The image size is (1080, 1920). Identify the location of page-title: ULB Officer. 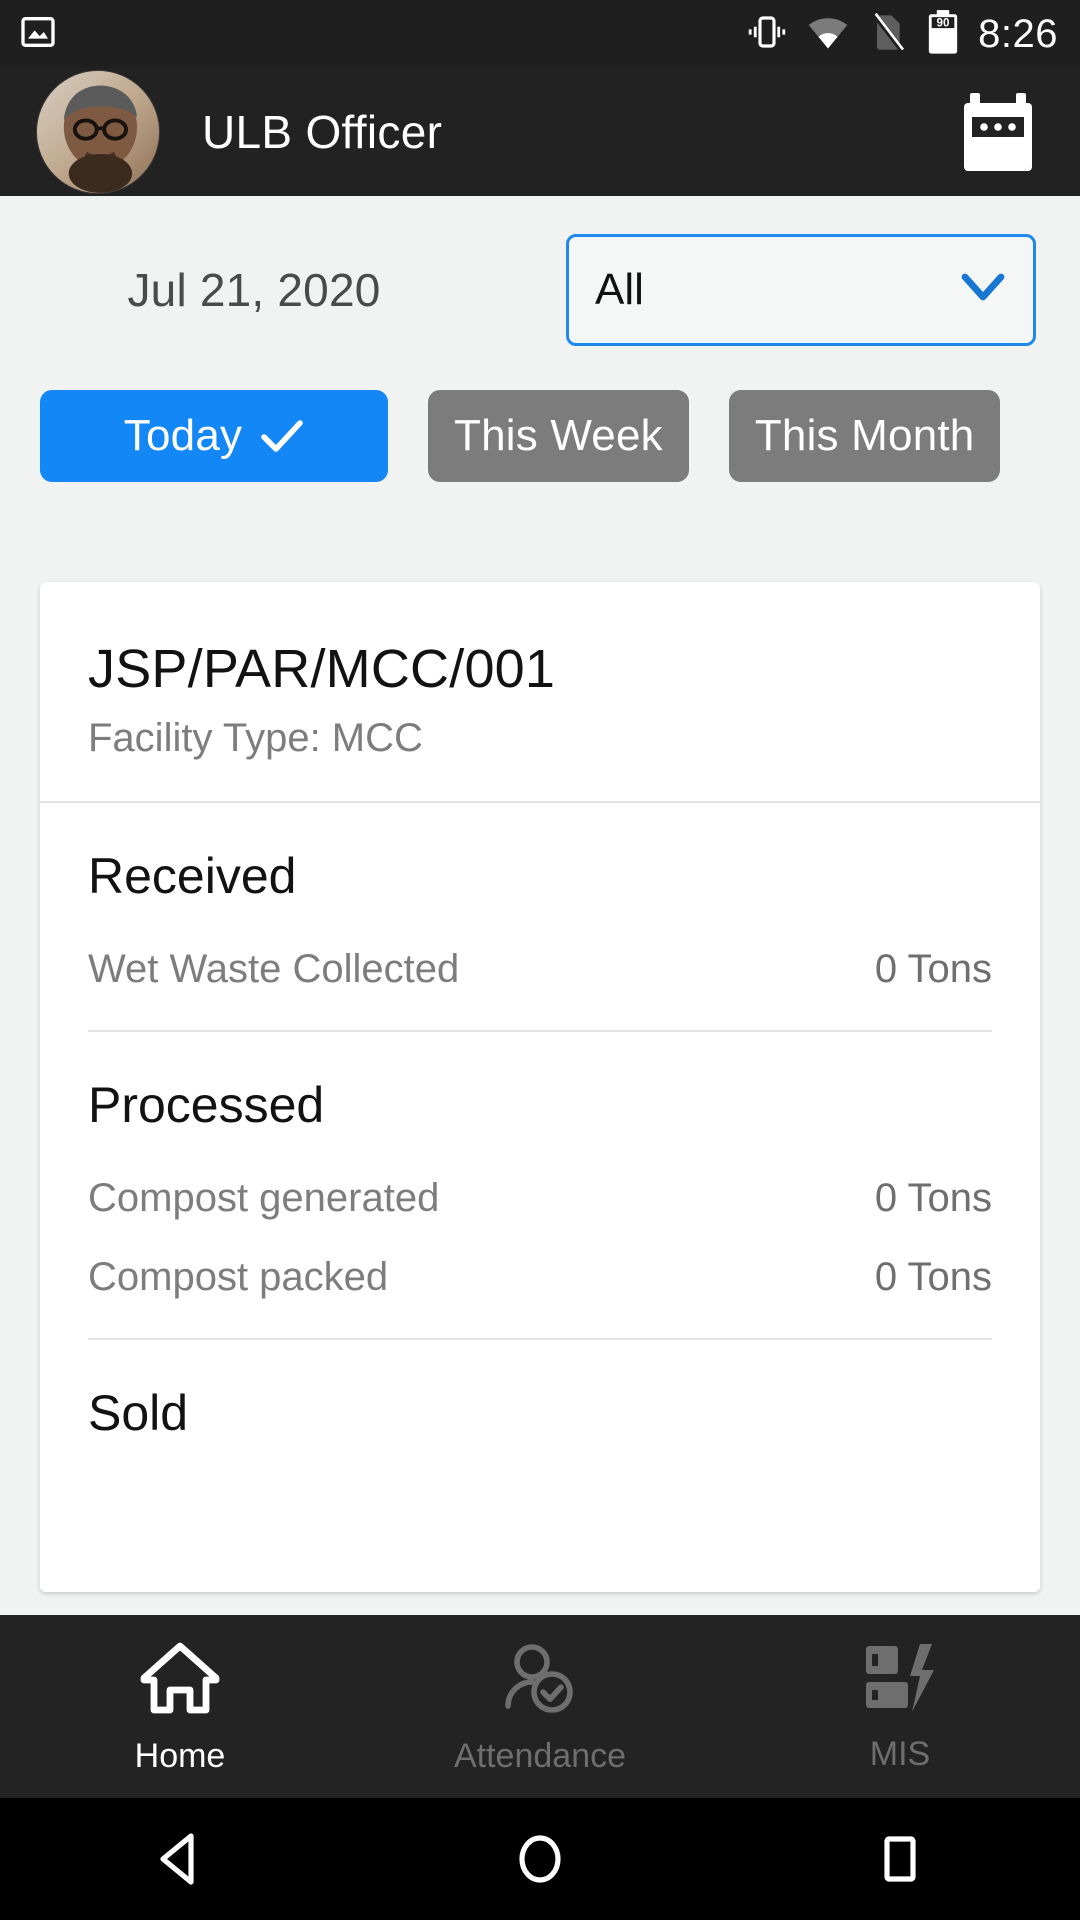
(322, 132).